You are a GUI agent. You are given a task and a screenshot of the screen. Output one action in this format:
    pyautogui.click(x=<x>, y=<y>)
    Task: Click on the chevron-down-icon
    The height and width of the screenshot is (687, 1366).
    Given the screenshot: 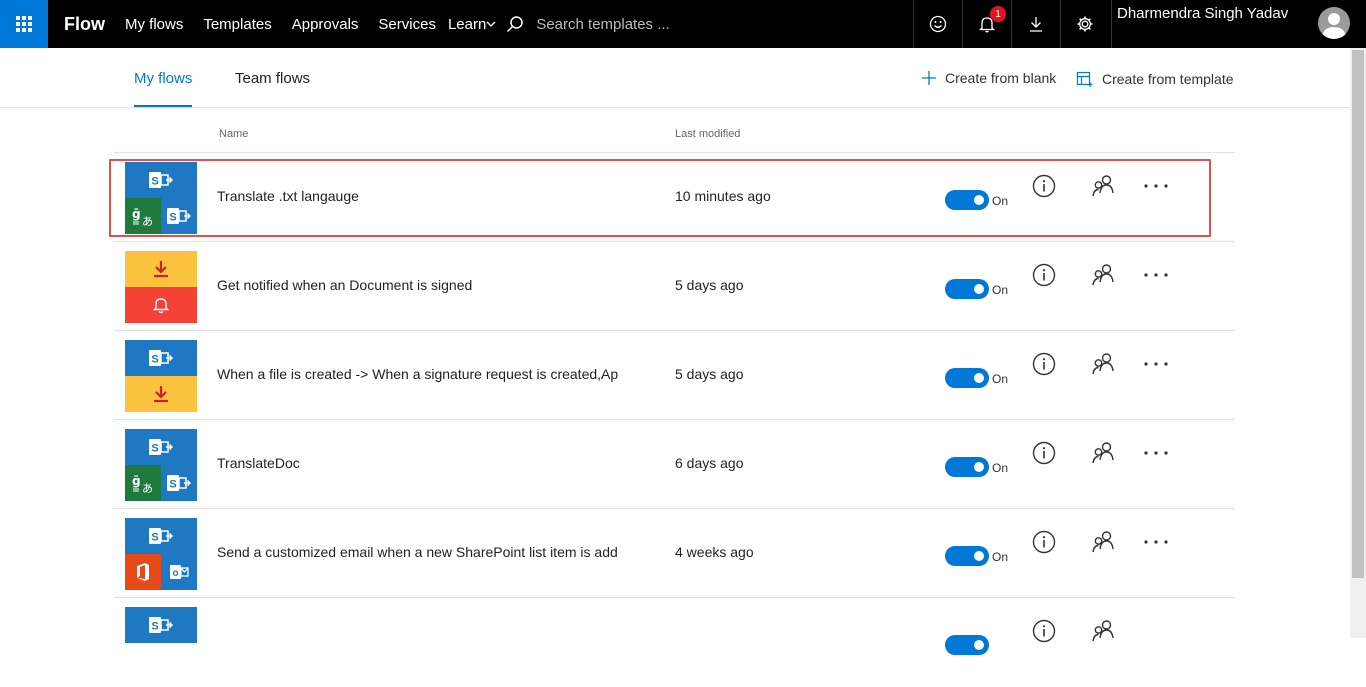 What is the action you would take?
    pyautogui.click(x=491, y=24)
    